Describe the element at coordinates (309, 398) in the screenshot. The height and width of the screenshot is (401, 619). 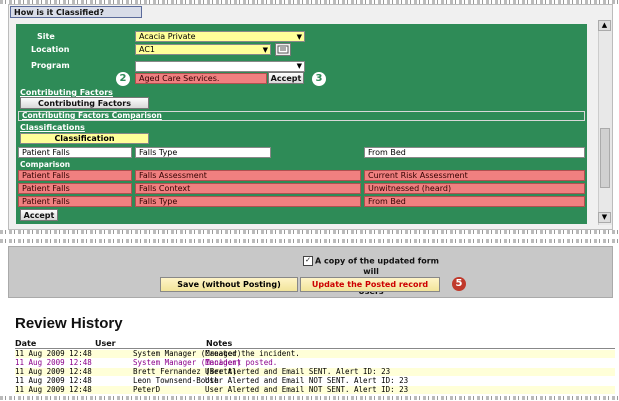
I see `torn-edge-bottom` at that location.